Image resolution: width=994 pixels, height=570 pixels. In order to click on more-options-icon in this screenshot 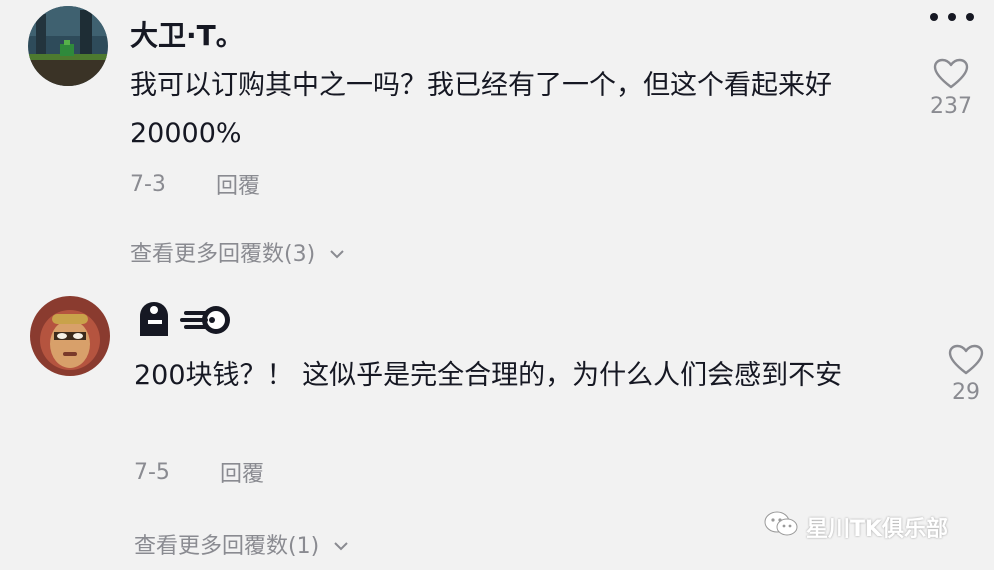, I will do `click(952, 17)`.